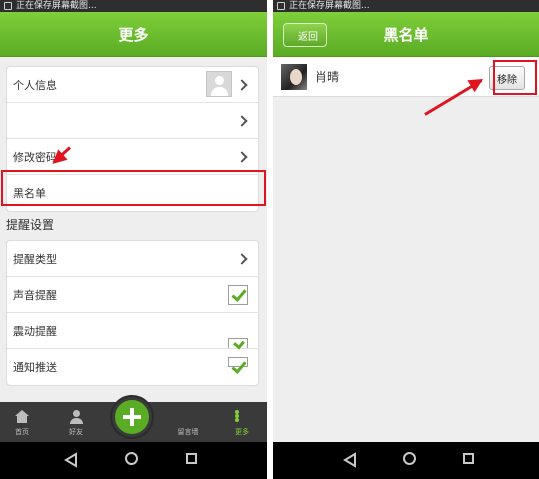 This screenshot has height=479, width=539. Describe the element at coordinates (132, 295) in the screenshot. I see `menu-item-sound-alert: 声音提醒` at that location.